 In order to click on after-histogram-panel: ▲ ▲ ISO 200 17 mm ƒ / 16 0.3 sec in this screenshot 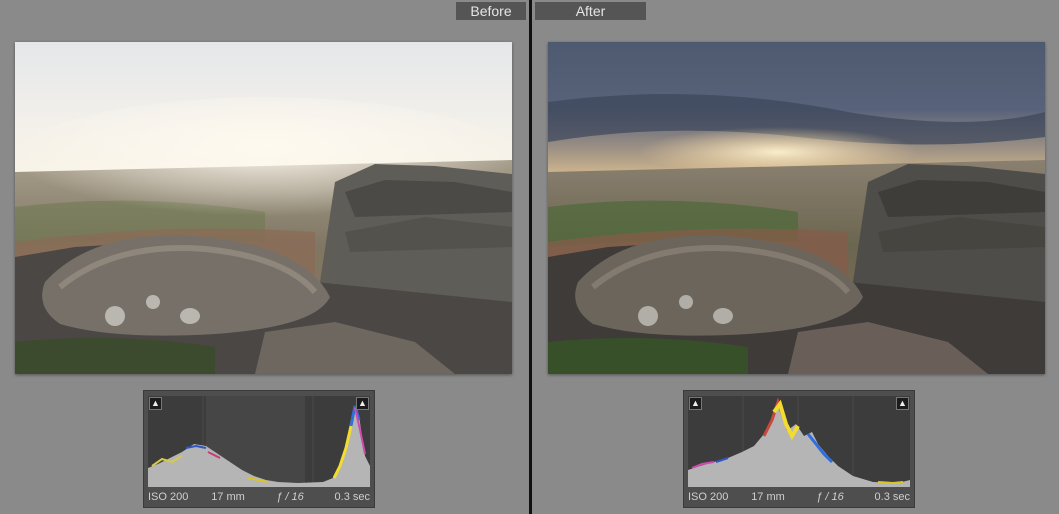, I will do `click(799, 449)`.